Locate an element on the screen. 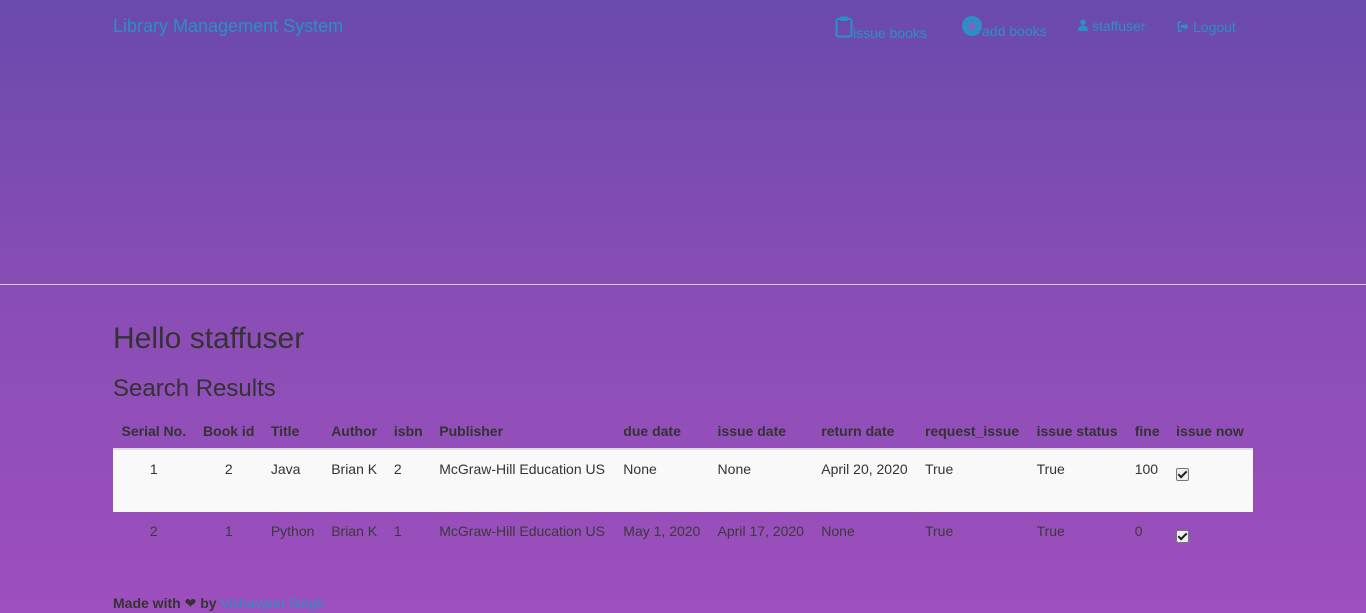 This screenshot has height=613, width=1366. cell-isbn: 1 is located at coordinates (397, 531).